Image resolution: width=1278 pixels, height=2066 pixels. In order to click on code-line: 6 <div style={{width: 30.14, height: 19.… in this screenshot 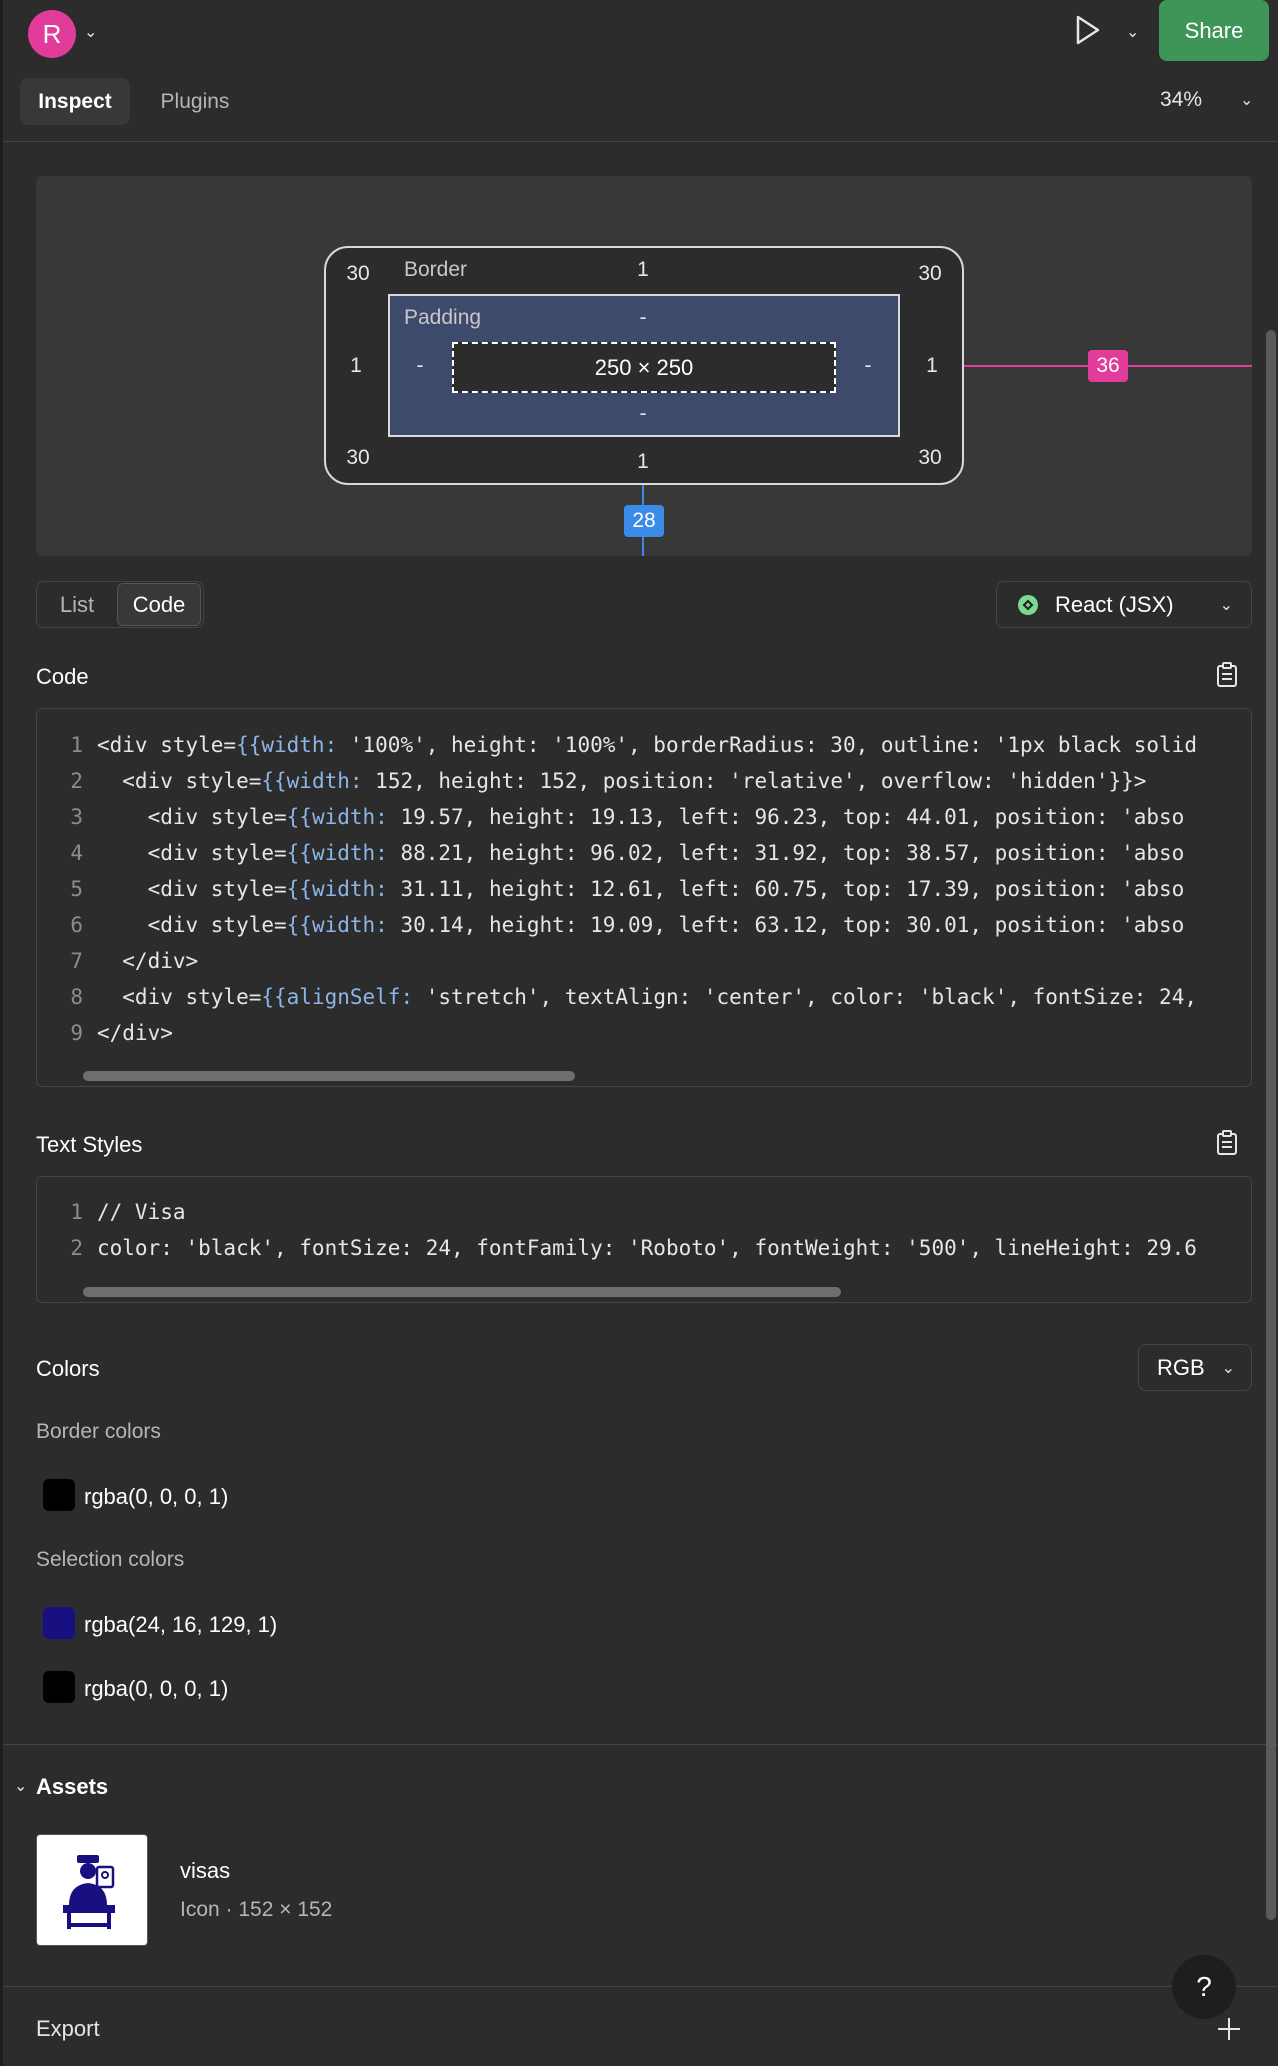, I will do `click(627, 925)`.